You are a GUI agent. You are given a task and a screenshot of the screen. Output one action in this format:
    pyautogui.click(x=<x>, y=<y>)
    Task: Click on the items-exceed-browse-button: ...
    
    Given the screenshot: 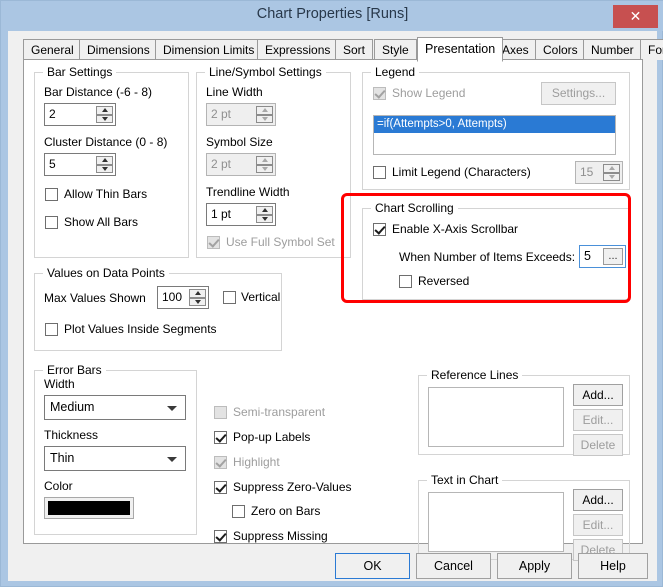 What is the action you would take?
    pyautogui.click(x=613, y=256)
    